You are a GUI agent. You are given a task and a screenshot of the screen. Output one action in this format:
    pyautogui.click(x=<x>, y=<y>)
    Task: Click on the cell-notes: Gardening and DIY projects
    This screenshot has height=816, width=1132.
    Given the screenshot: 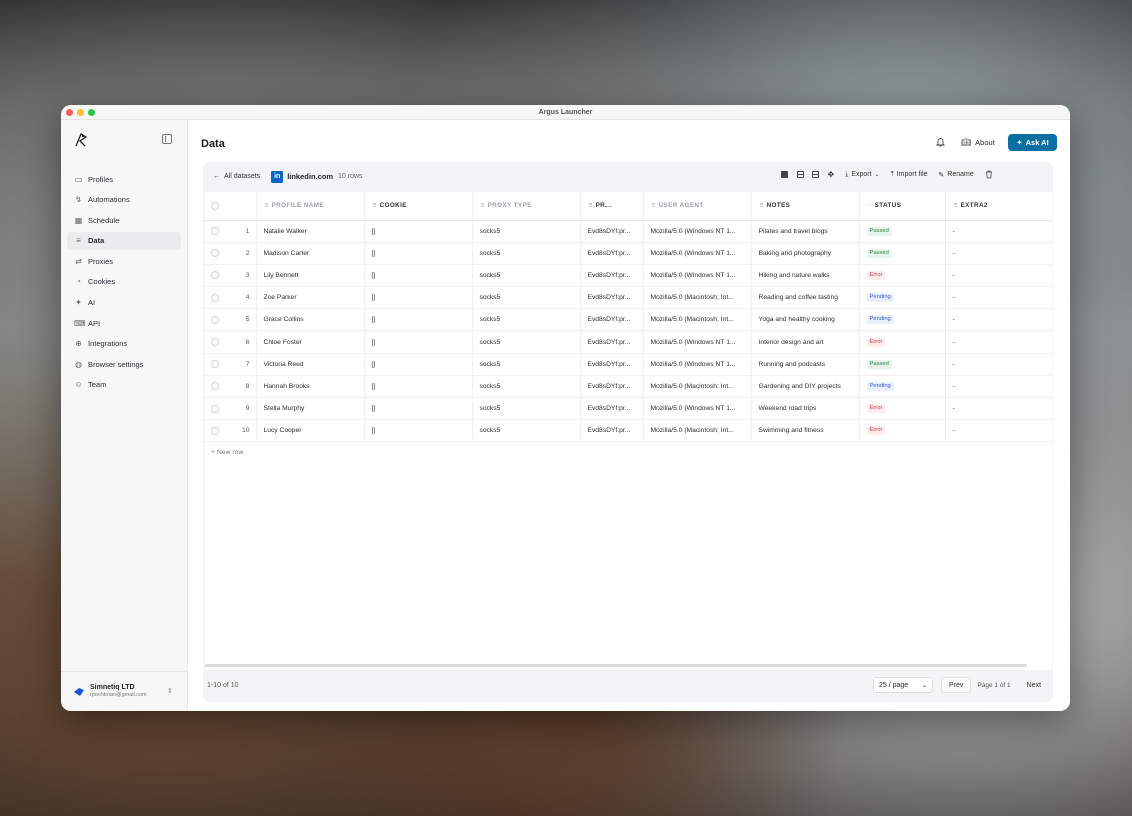 What is the action you would take?
    pyautogui.click(x=805, y=387)
    